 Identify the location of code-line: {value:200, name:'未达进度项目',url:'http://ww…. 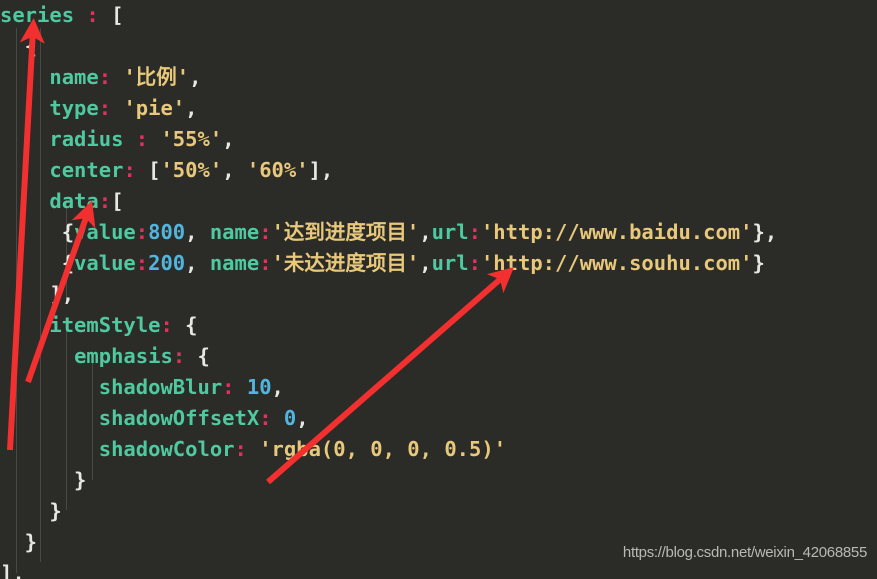
(382, 263).